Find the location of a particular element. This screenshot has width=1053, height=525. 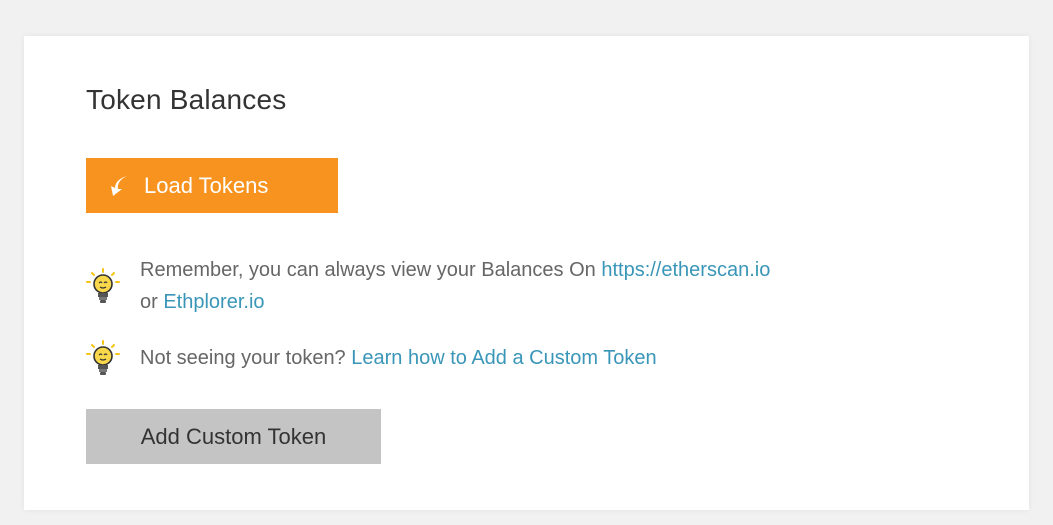

ethplorer-link: Ethplorer.io is located at coordinates (213, 302).